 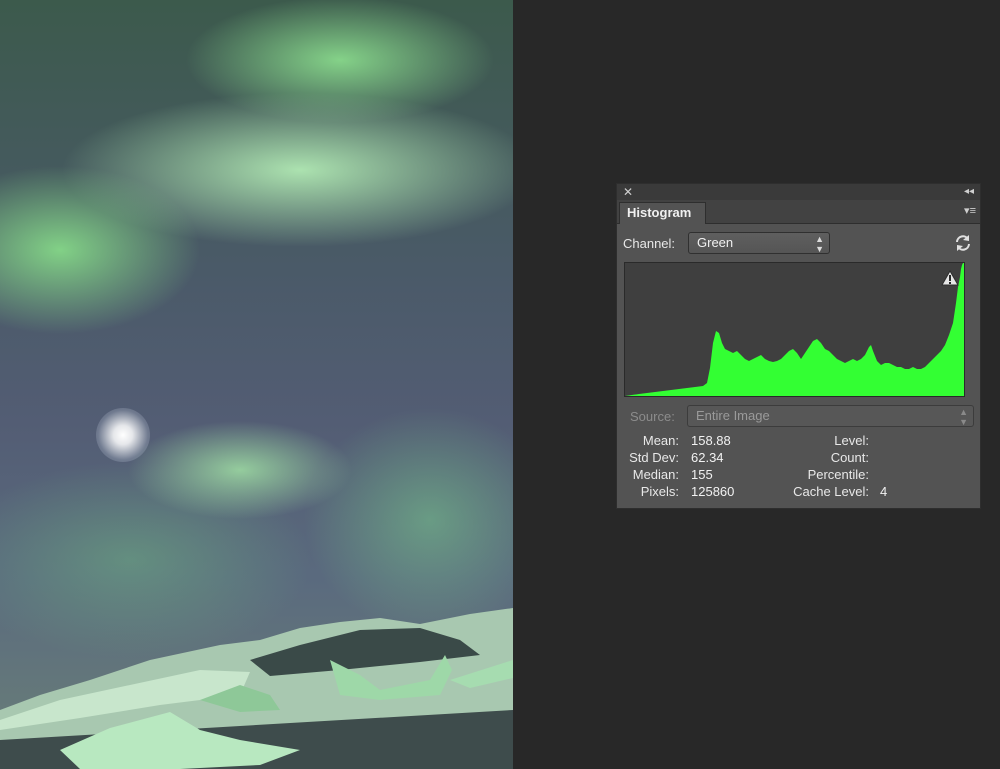 What do you see at coordinates (711, 440) in the screenshot?
I see `mean-value: 158.88` at bounding box center [711, 440].